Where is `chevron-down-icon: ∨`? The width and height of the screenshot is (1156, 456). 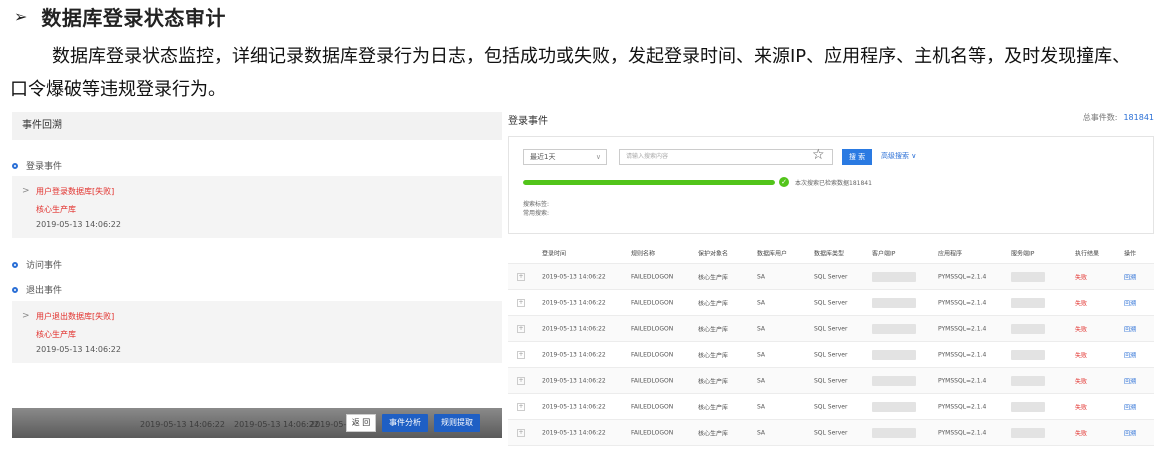 chevron-down-icon: ∨ is located at coordinates (598, 157).